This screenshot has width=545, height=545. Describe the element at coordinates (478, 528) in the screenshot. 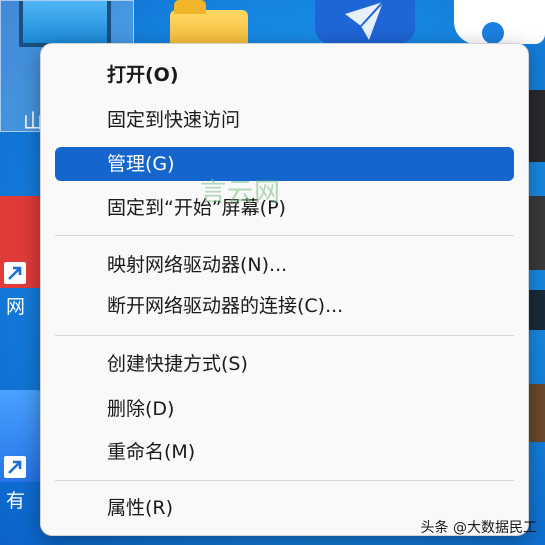

I see `watermark-author: 头条 @大数据民工` at that location.